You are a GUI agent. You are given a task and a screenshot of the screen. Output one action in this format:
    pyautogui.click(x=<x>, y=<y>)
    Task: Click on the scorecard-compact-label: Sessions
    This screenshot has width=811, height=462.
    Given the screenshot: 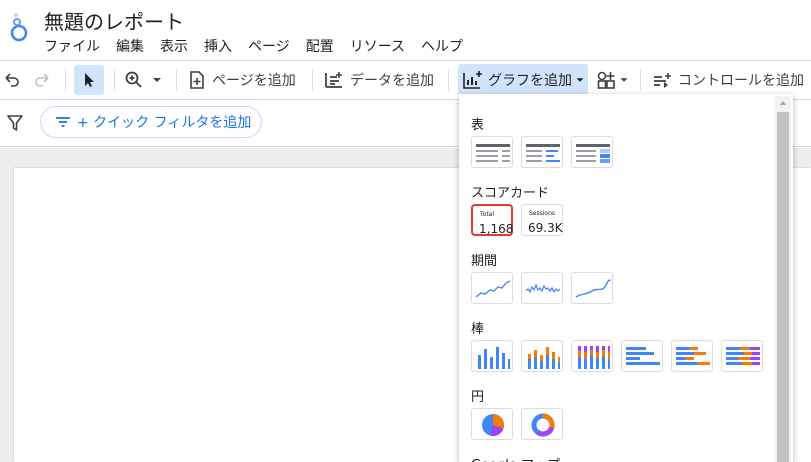 What is the action you would take?
    pyautogui.click(x=542, y=213)
    